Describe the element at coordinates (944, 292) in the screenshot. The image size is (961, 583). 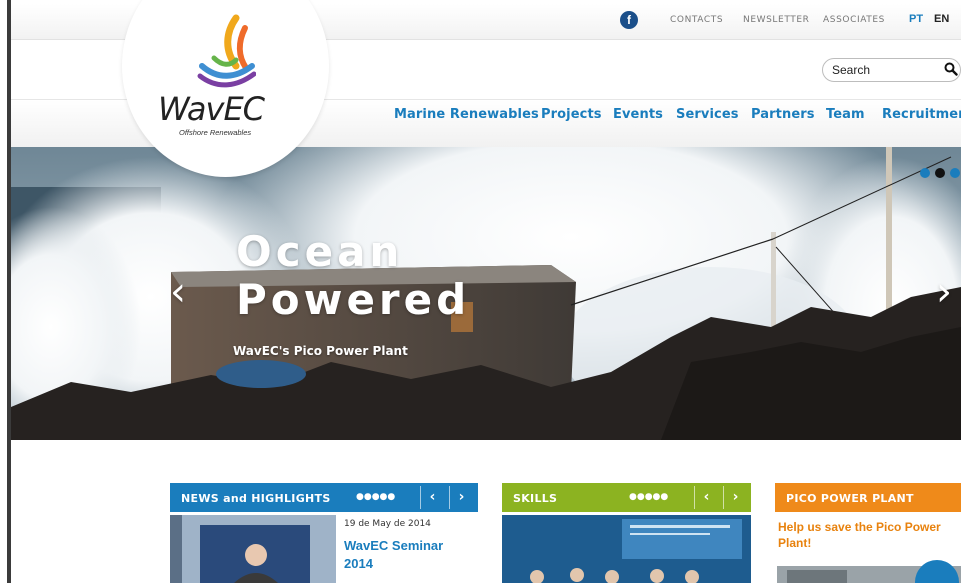
I see `hero-next-arrow: ›` at that location.